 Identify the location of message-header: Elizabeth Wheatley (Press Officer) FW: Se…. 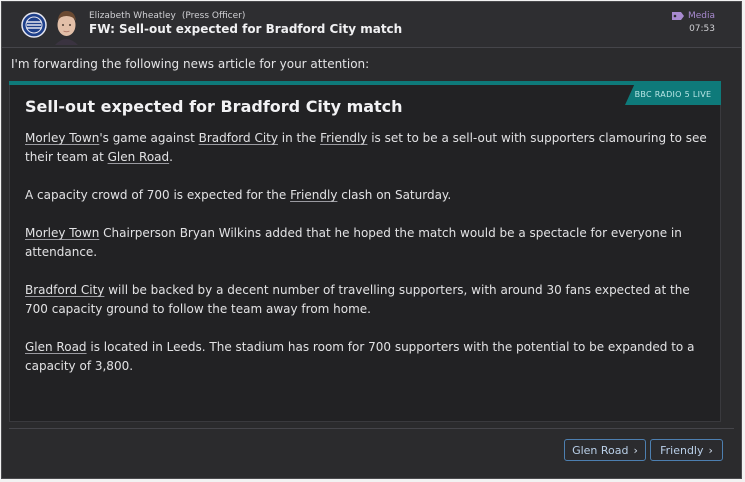
(371, 25).